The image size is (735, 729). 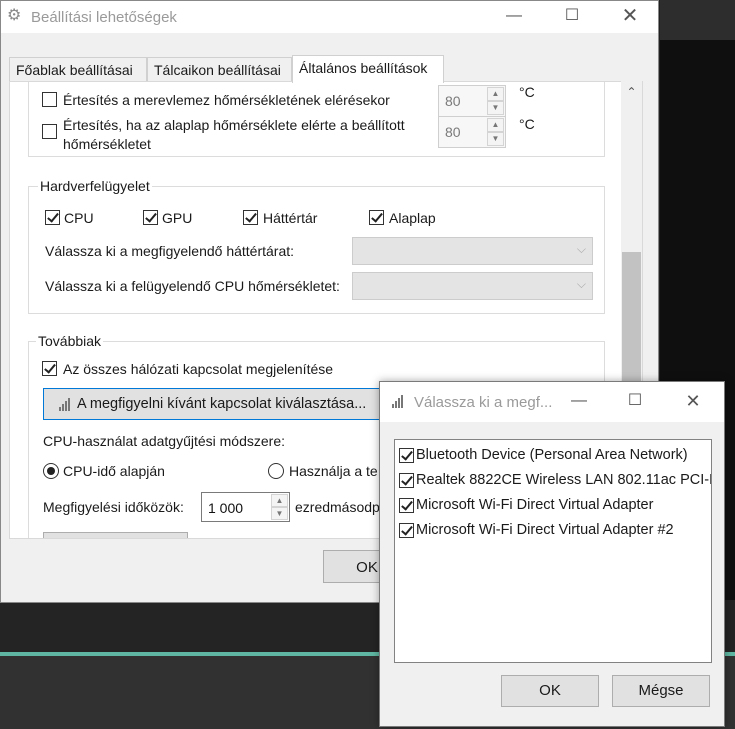 I want to click on hdd-temp-checkbox, so click(x=49, y=99).